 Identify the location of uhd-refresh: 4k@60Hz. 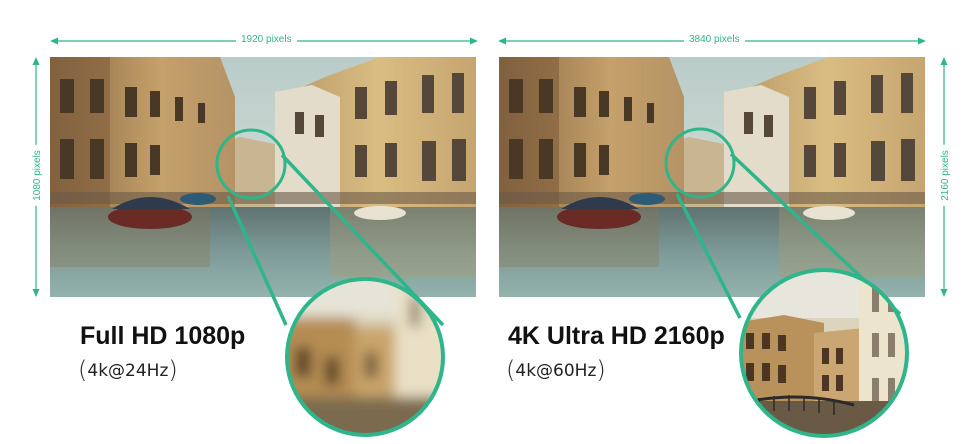
(556, 371).